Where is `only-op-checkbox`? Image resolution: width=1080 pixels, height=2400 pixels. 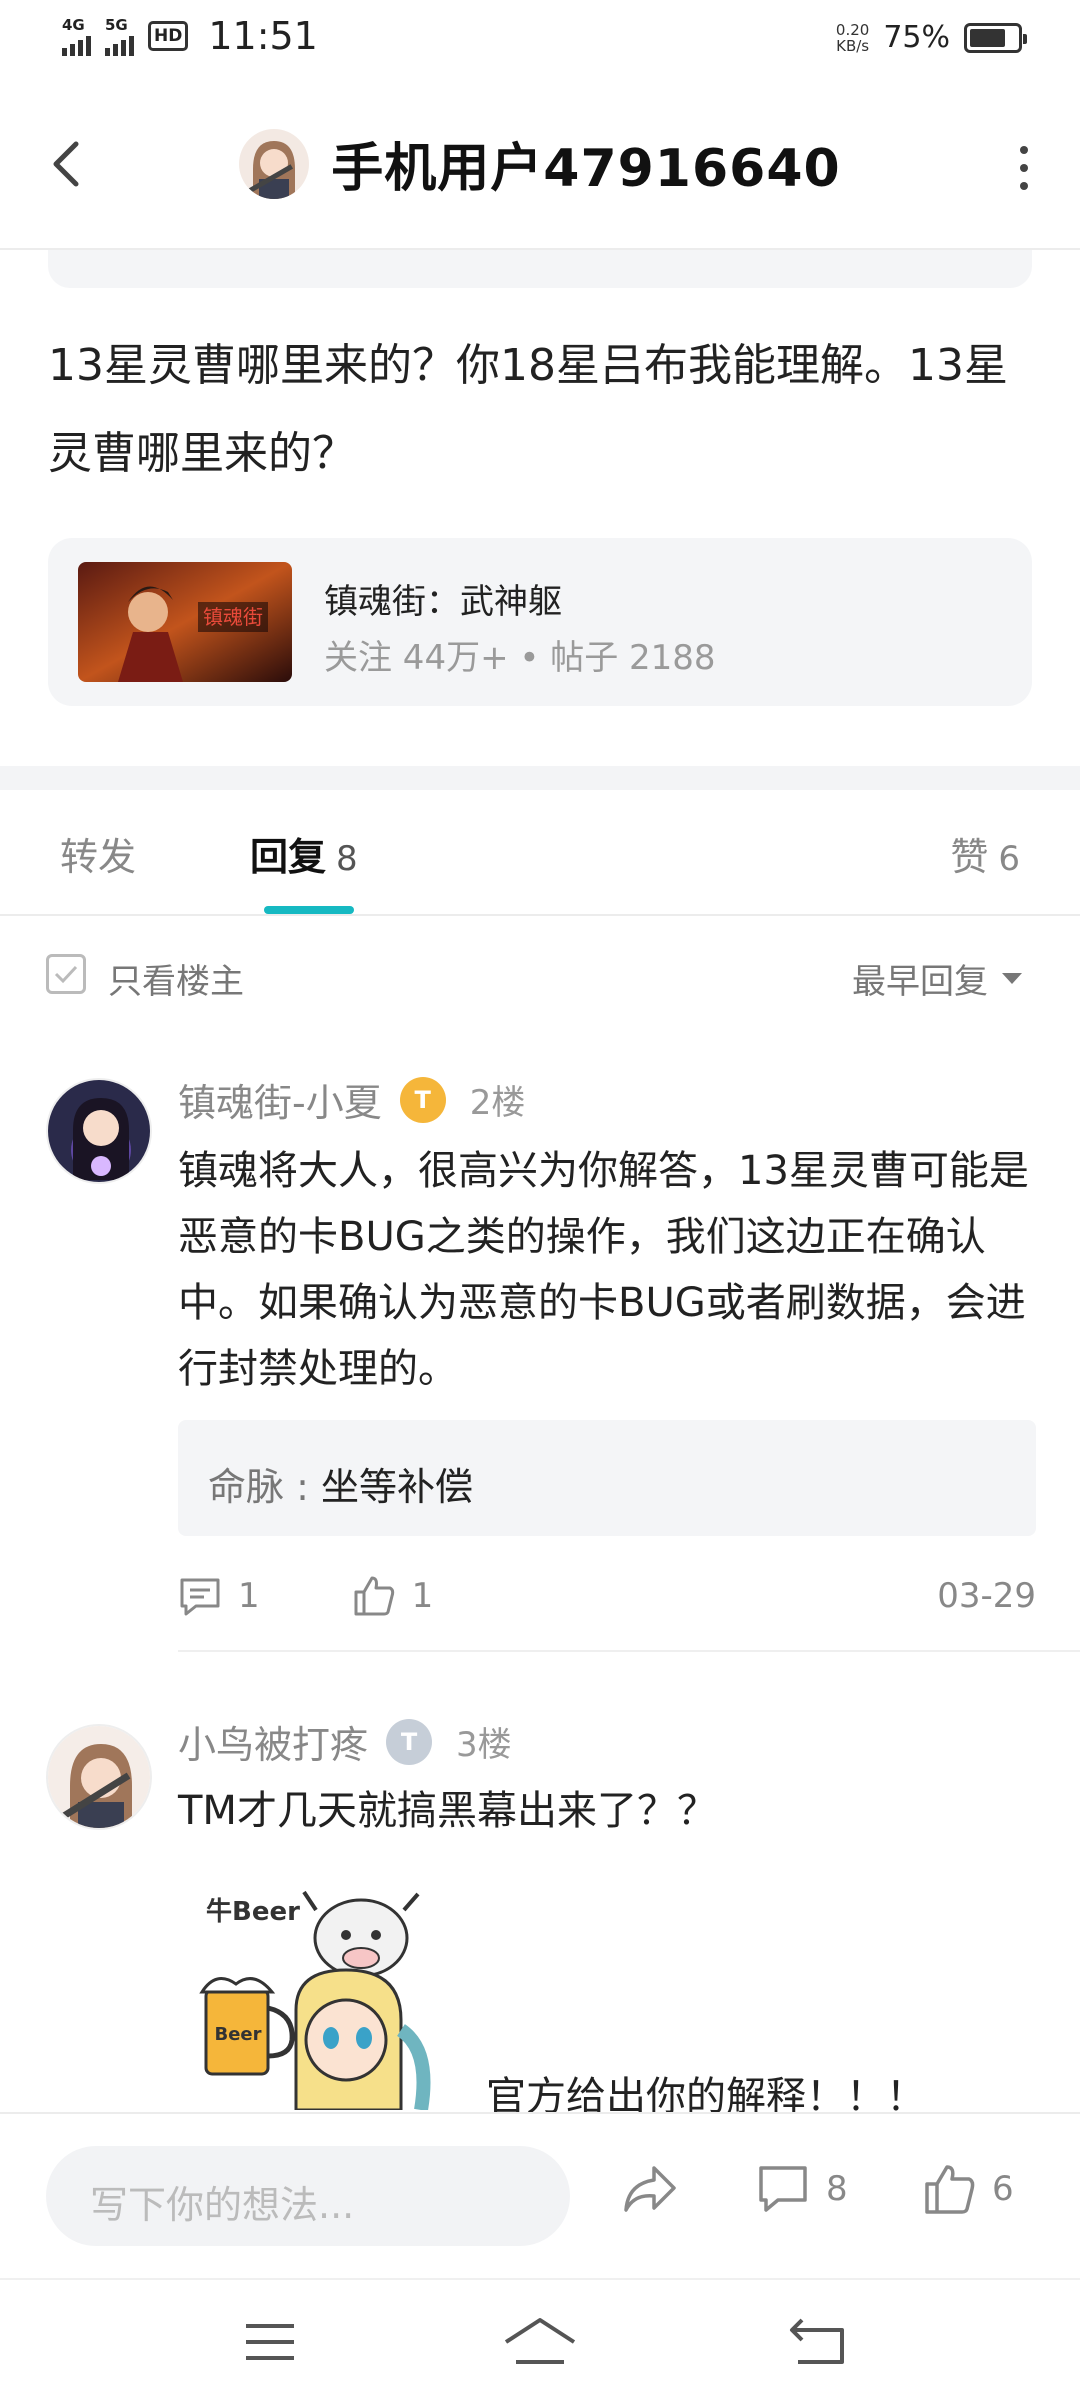
only-op-checkbox is located at coordinates (66, 974).